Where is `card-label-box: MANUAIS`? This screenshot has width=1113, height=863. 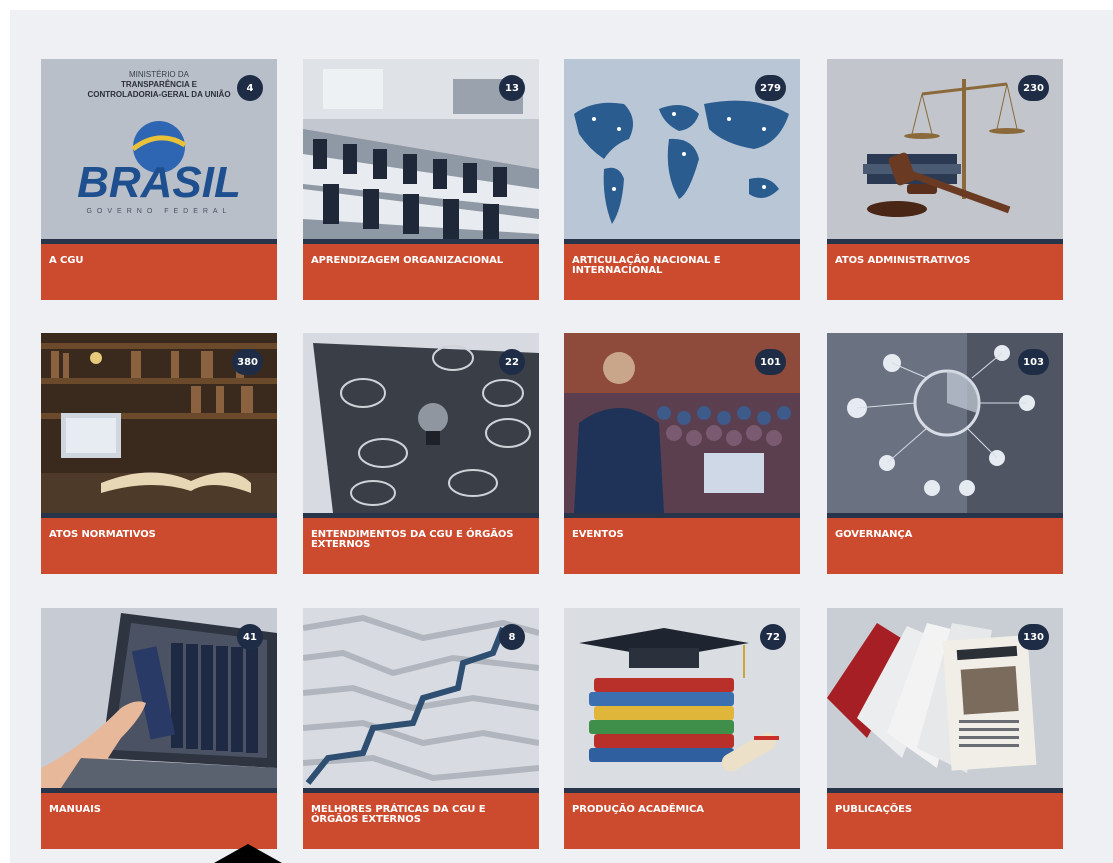 card-label-box: MANUAIS is located at coordinates (159, 821).